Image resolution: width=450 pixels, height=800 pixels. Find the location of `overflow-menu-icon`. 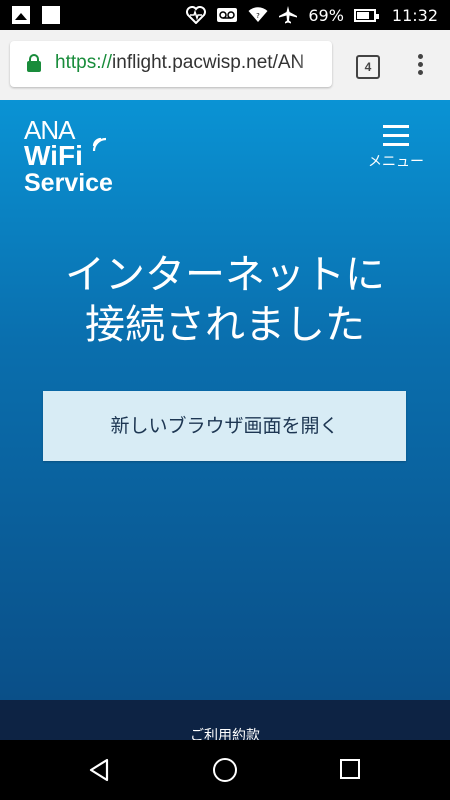

overflow-menu-icon is located at coordinates (420, 66).